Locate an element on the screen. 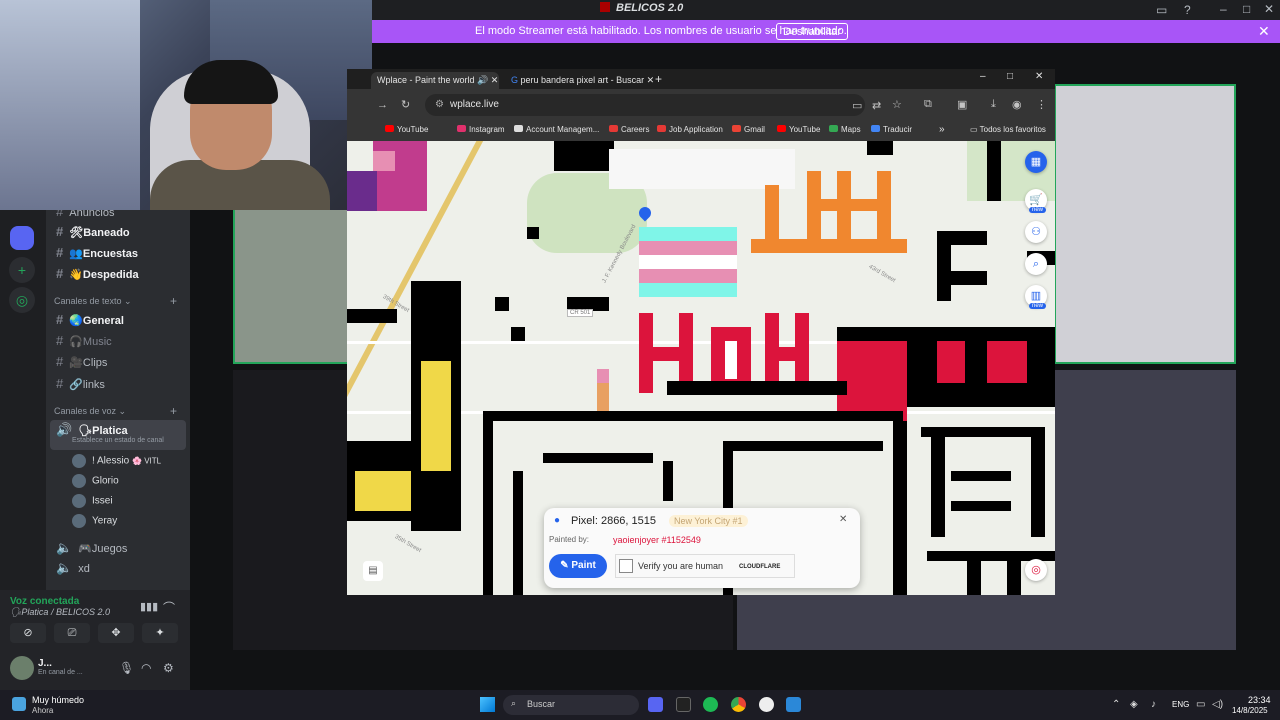 The height and width of the screenshot is (720, 1280). close-card-icon: ✕ is located at coordinates (843, 519).